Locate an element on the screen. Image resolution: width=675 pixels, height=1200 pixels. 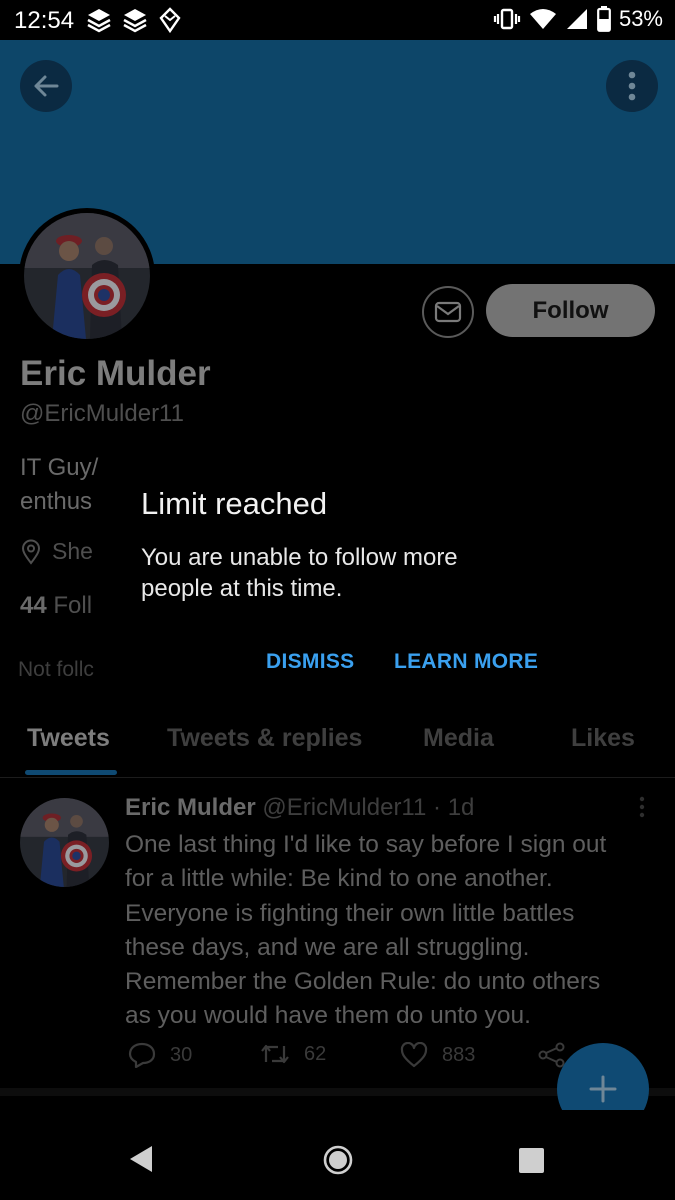
dismiss-button: DISMISS is located at coordinates (310, 662).